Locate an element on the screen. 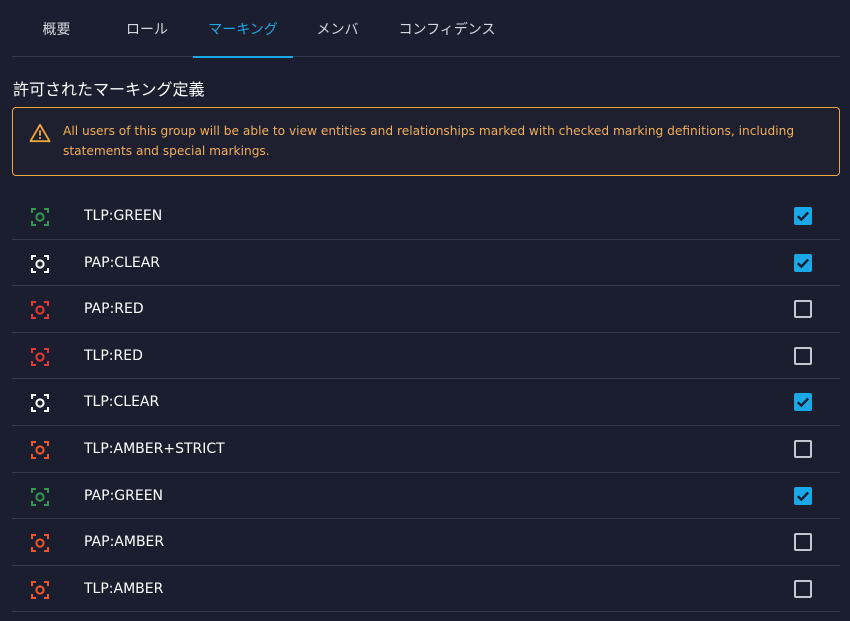 The height and width of the screenshot is (621, 850). marking-label: PAP:CLEAR is located at coordinates (122, 262).